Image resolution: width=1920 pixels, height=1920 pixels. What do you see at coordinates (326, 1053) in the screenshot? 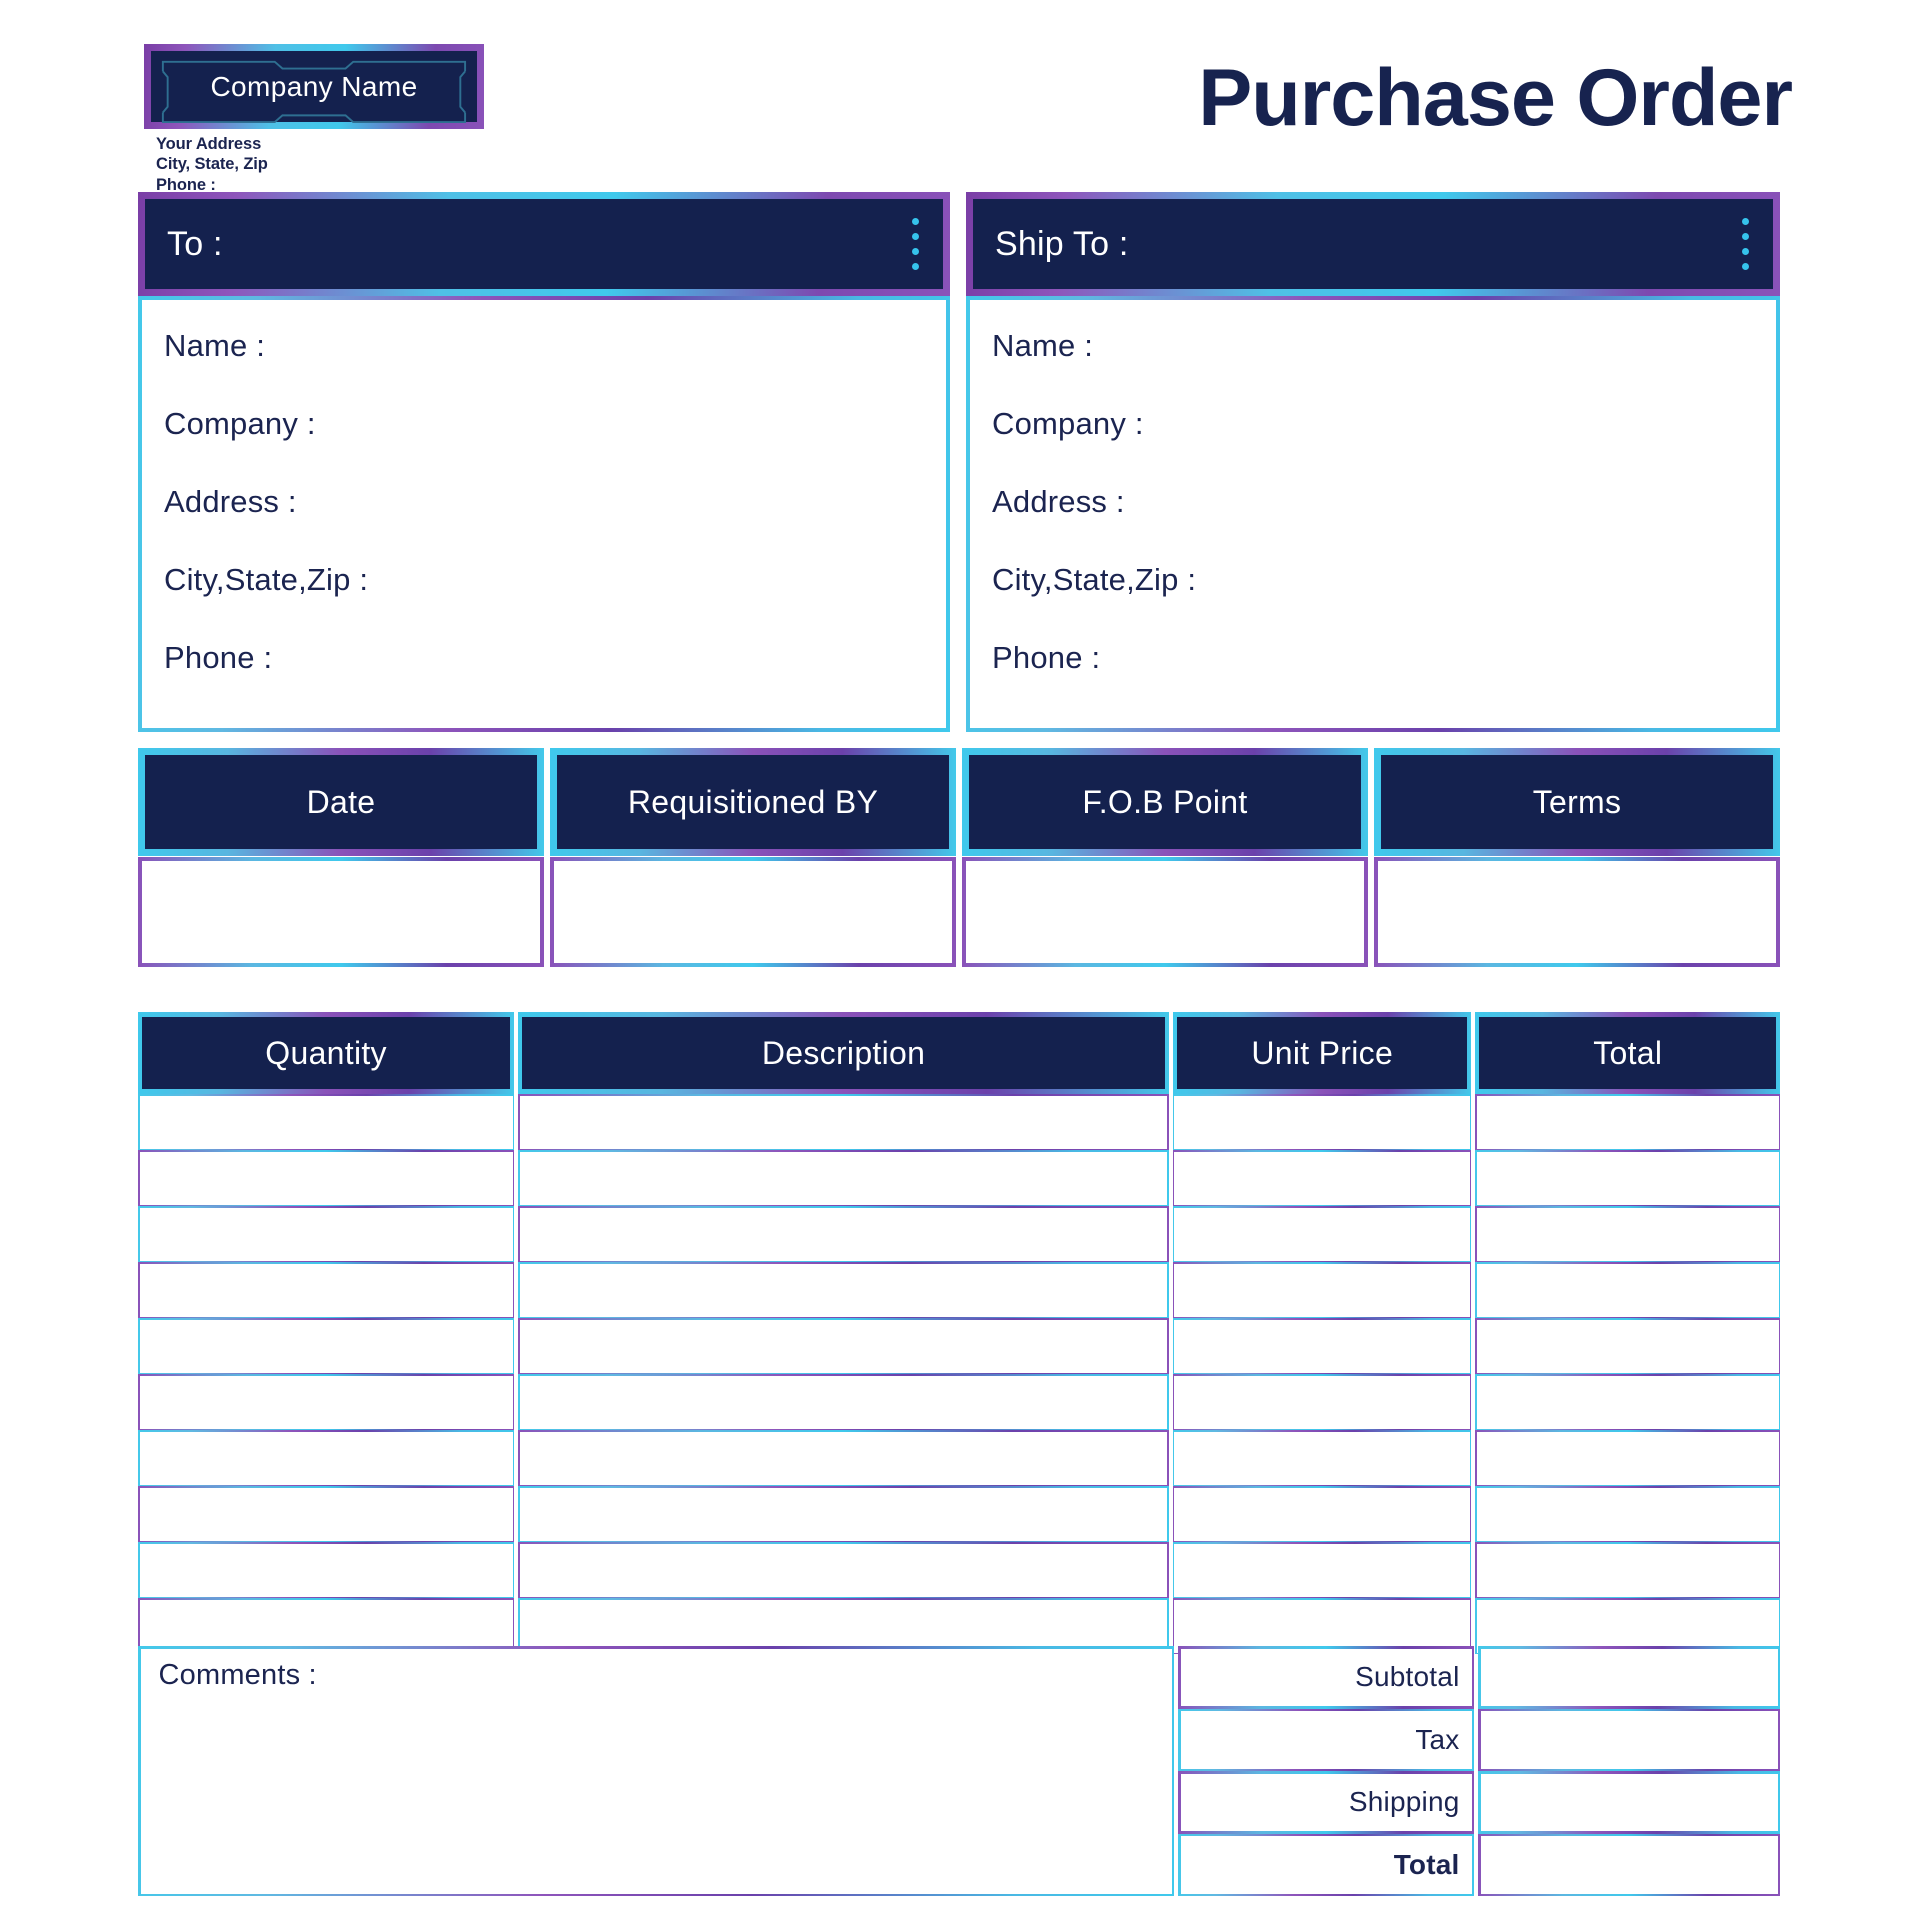
I see `header-cell-quantity: Quantity` at bounding box center [326, 1053].